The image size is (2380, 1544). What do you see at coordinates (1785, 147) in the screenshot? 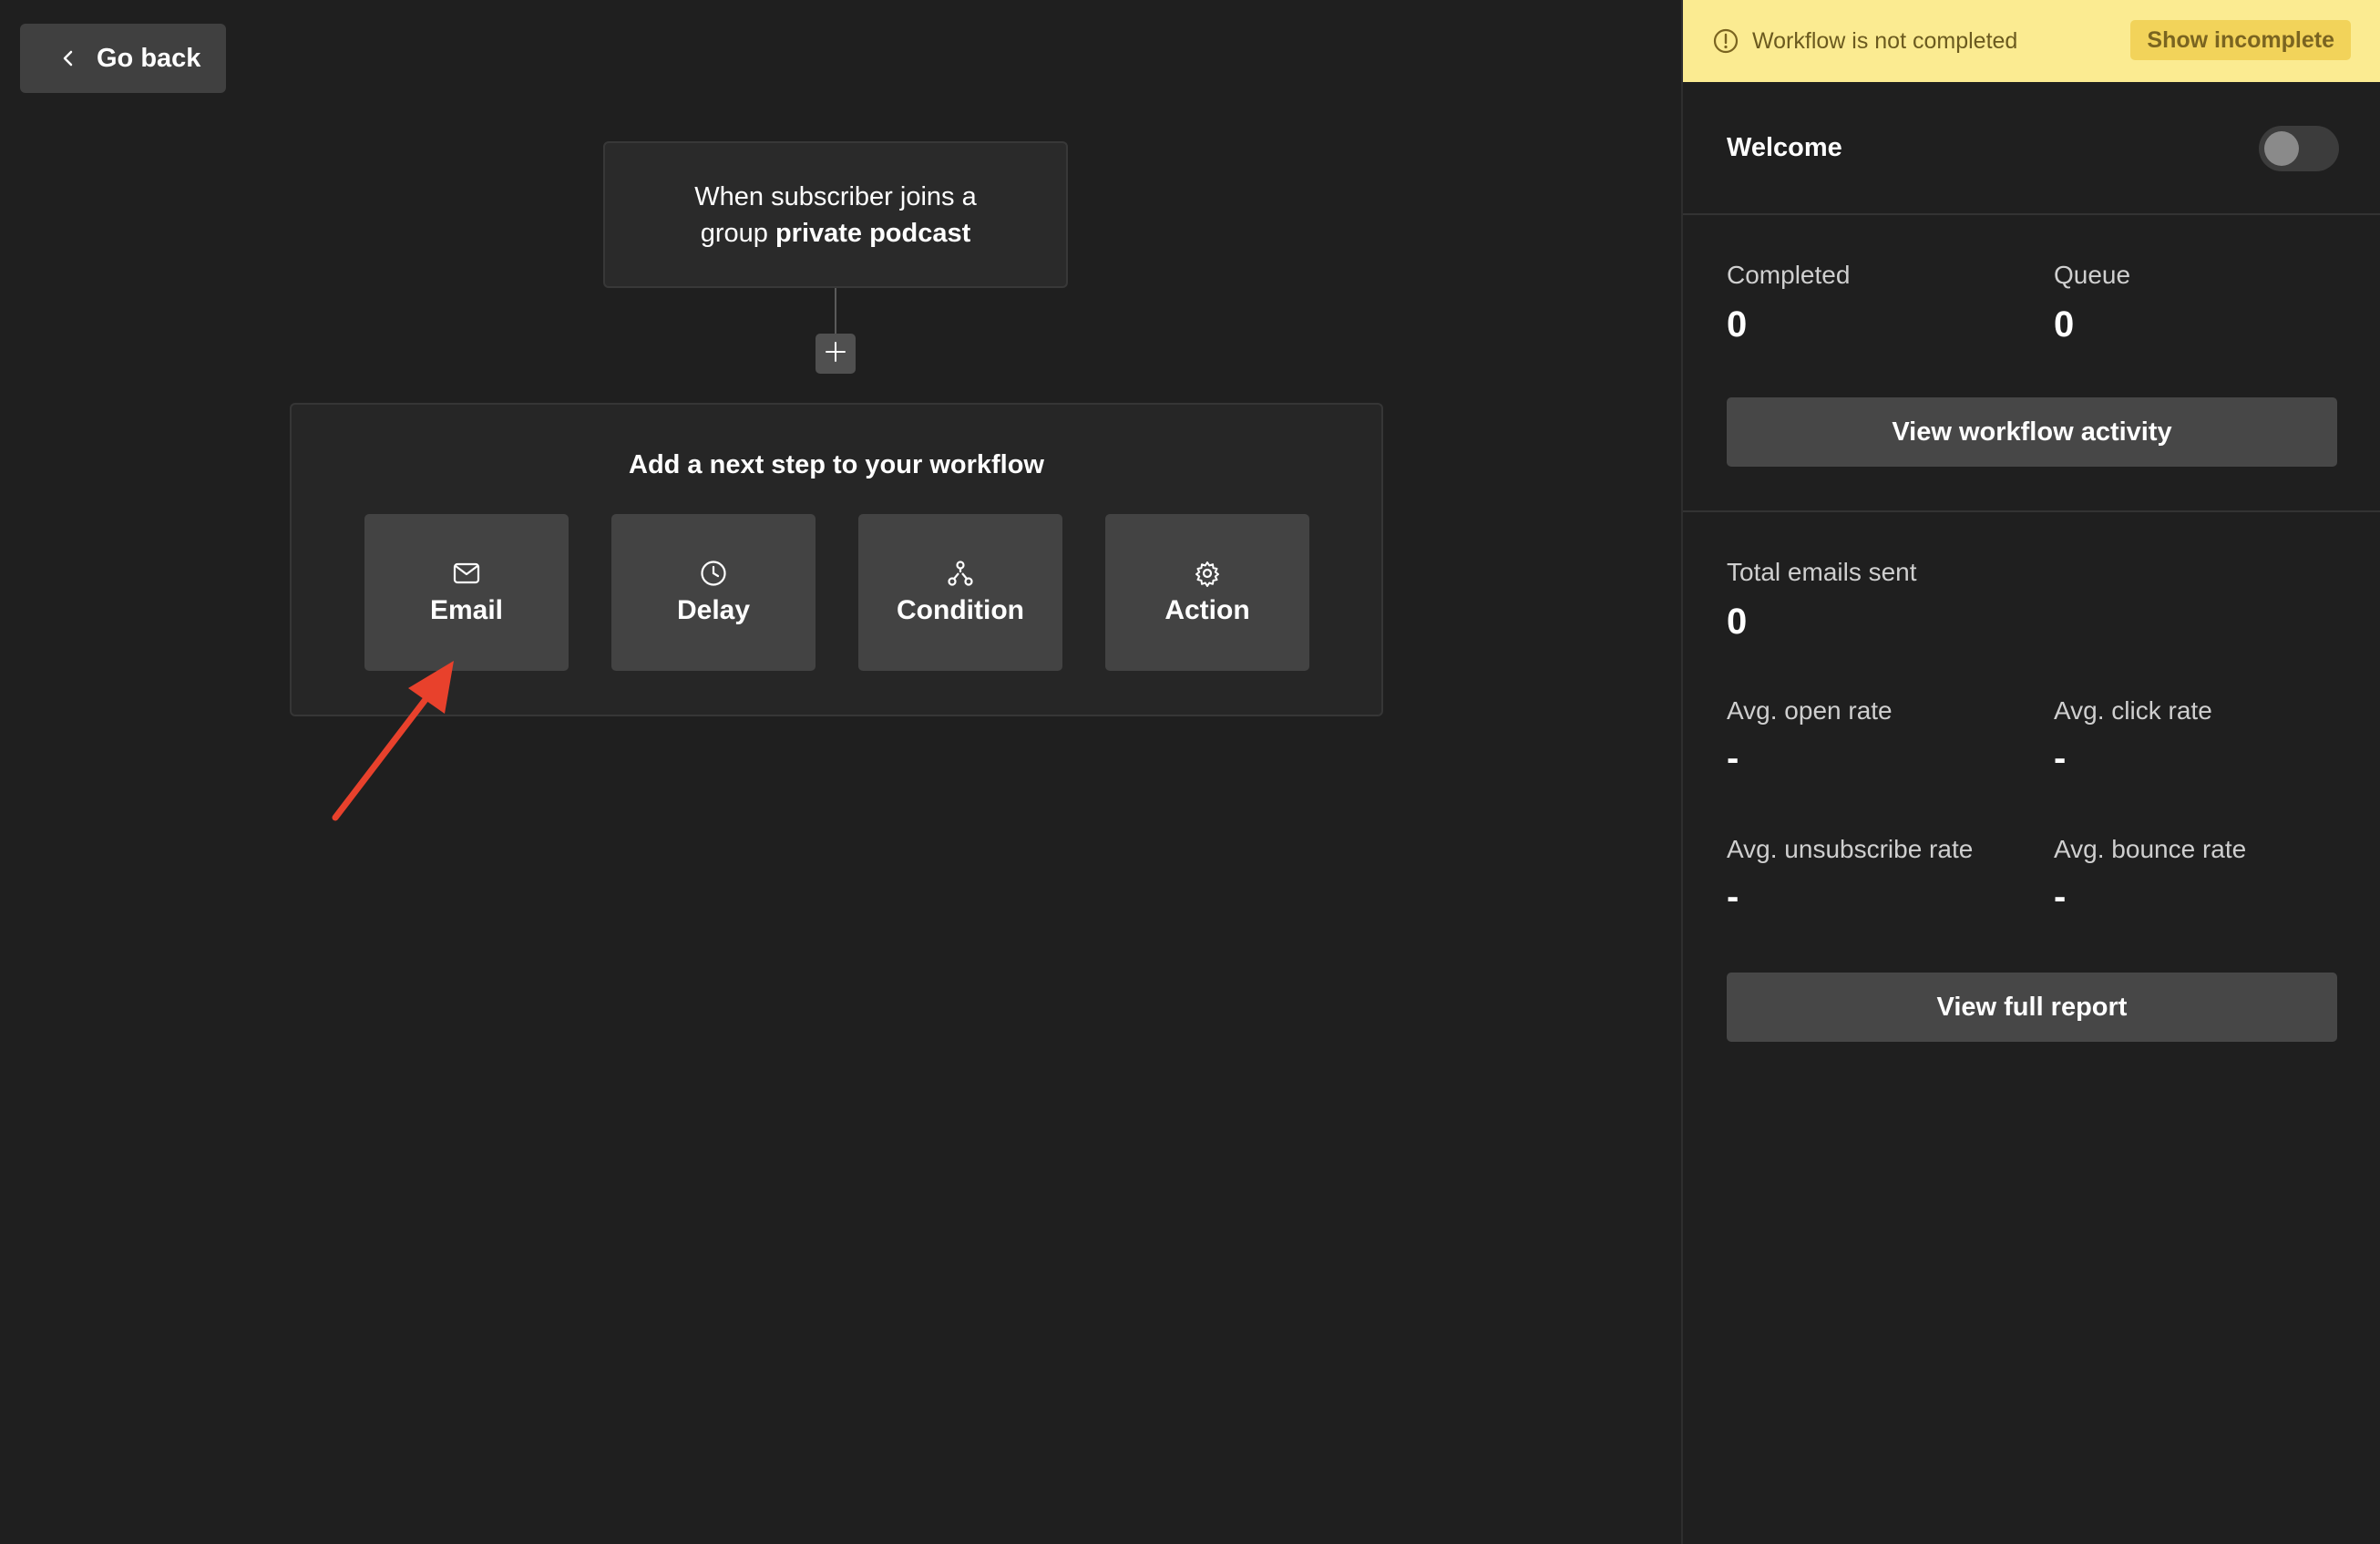
I see `workflow-name: Welcome` at bounding box center [1785, 147].